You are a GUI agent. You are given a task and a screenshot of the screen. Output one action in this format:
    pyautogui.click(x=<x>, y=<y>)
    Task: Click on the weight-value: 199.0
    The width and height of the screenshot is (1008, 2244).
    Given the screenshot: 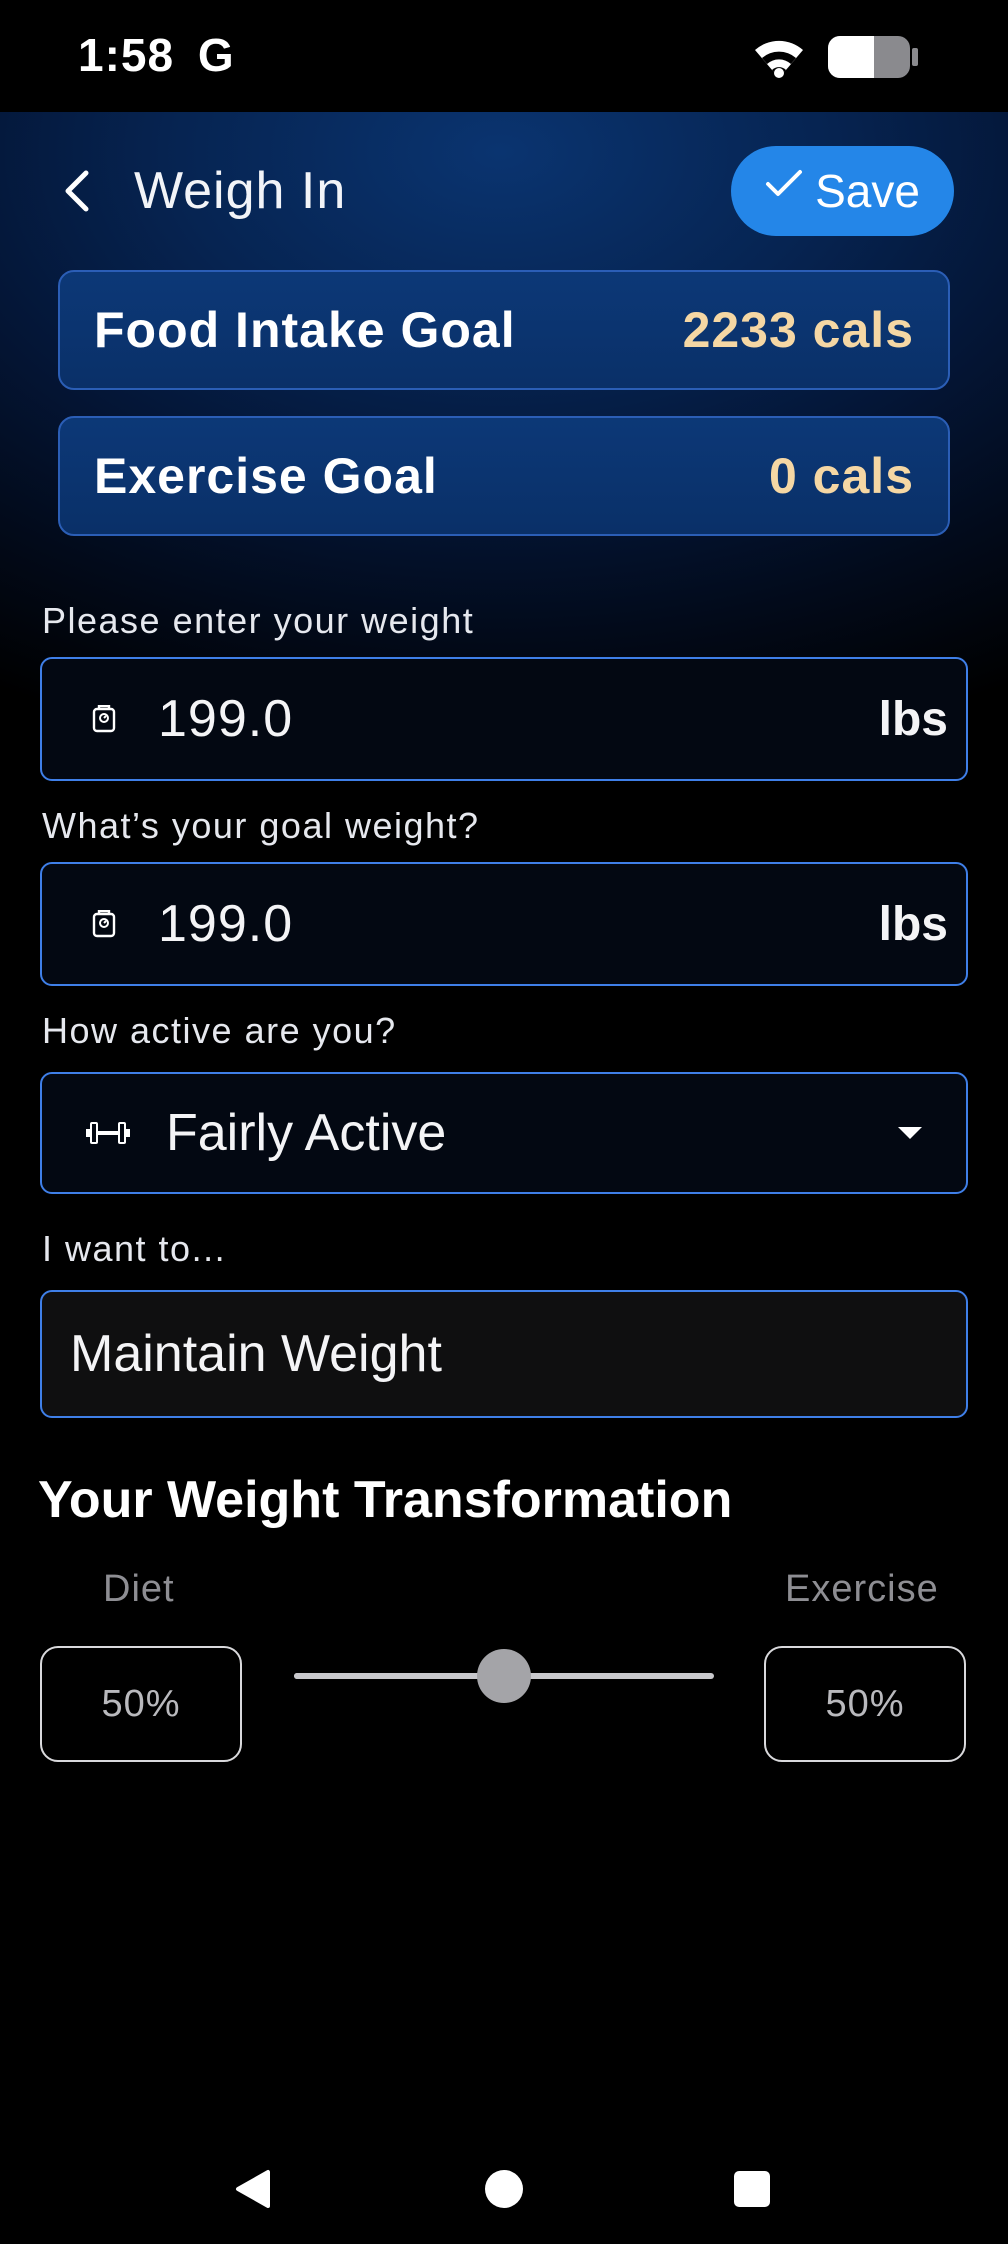 What is the action you would take?
    pyautogui.click(x=226, y=719)
    